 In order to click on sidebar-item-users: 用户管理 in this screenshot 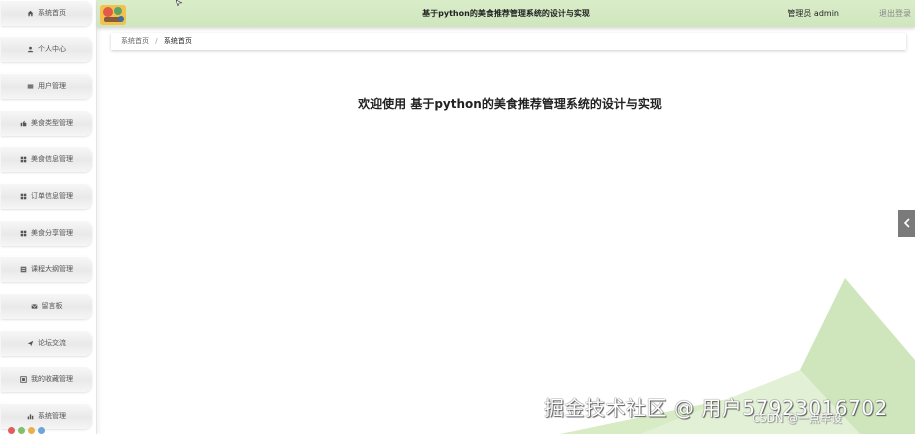, I will do `click(46, 86)`.